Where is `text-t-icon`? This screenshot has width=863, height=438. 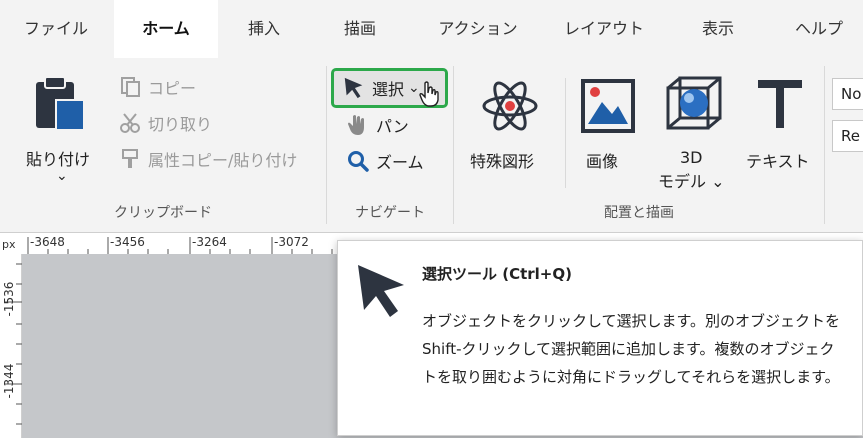
text-t-icon is located at coordinates (780, 106).